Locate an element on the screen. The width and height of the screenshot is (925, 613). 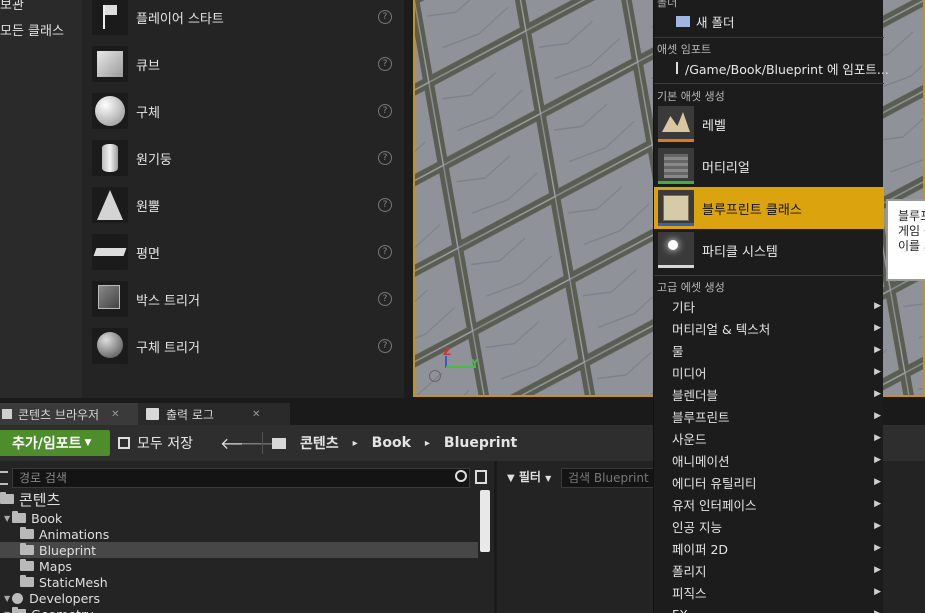
placement-item-label: 원뿔 is located at coordinates (148, 207).